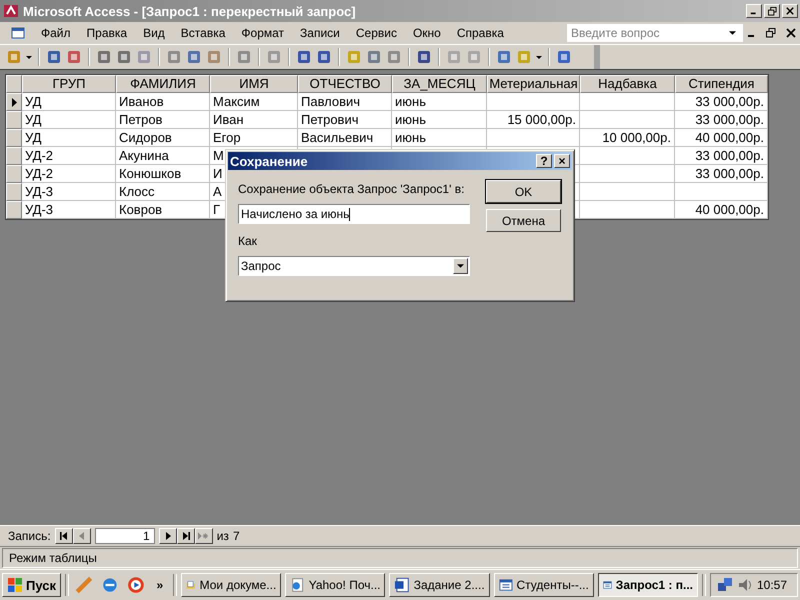  Describe the element at coordinates (533, 120) in the screenshot. I see `table-cell: 15 000,00р.` at that location.